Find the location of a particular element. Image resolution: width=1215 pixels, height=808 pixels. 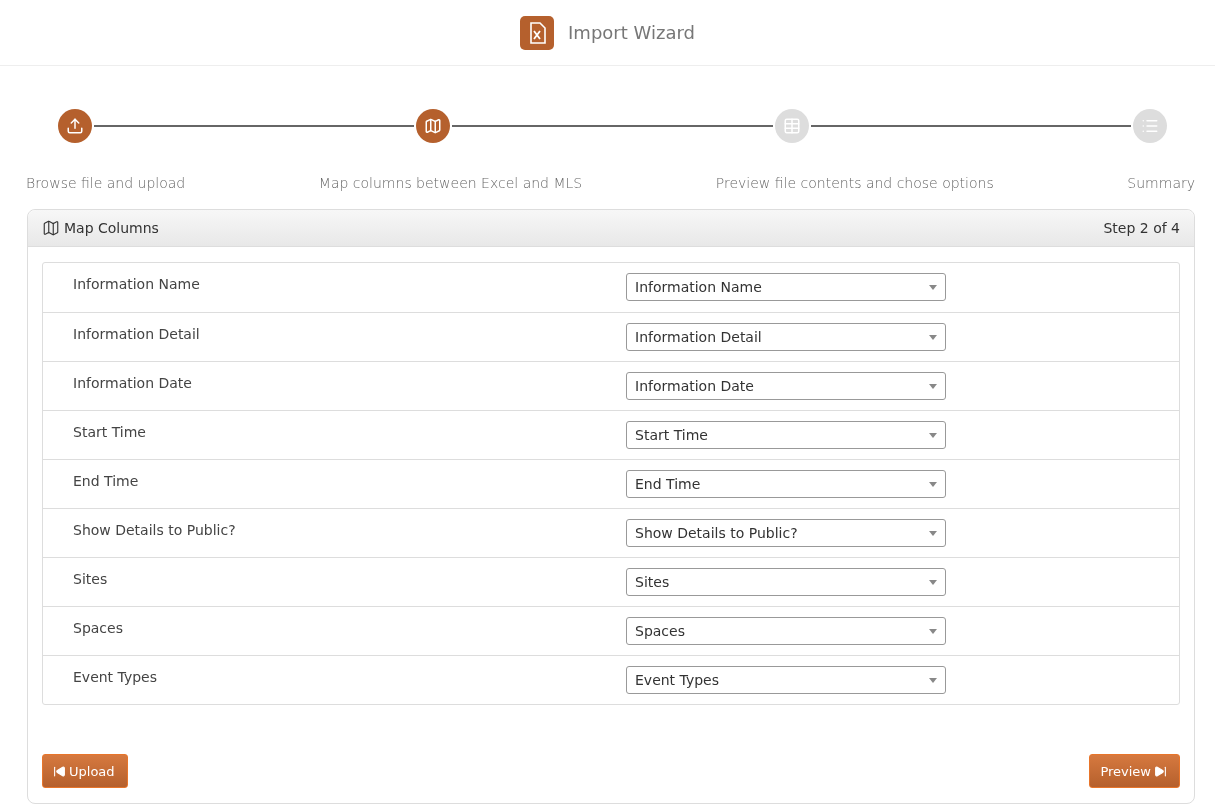

step-indicator: Step 2 of 4 is located at coordinates (1141, 228).